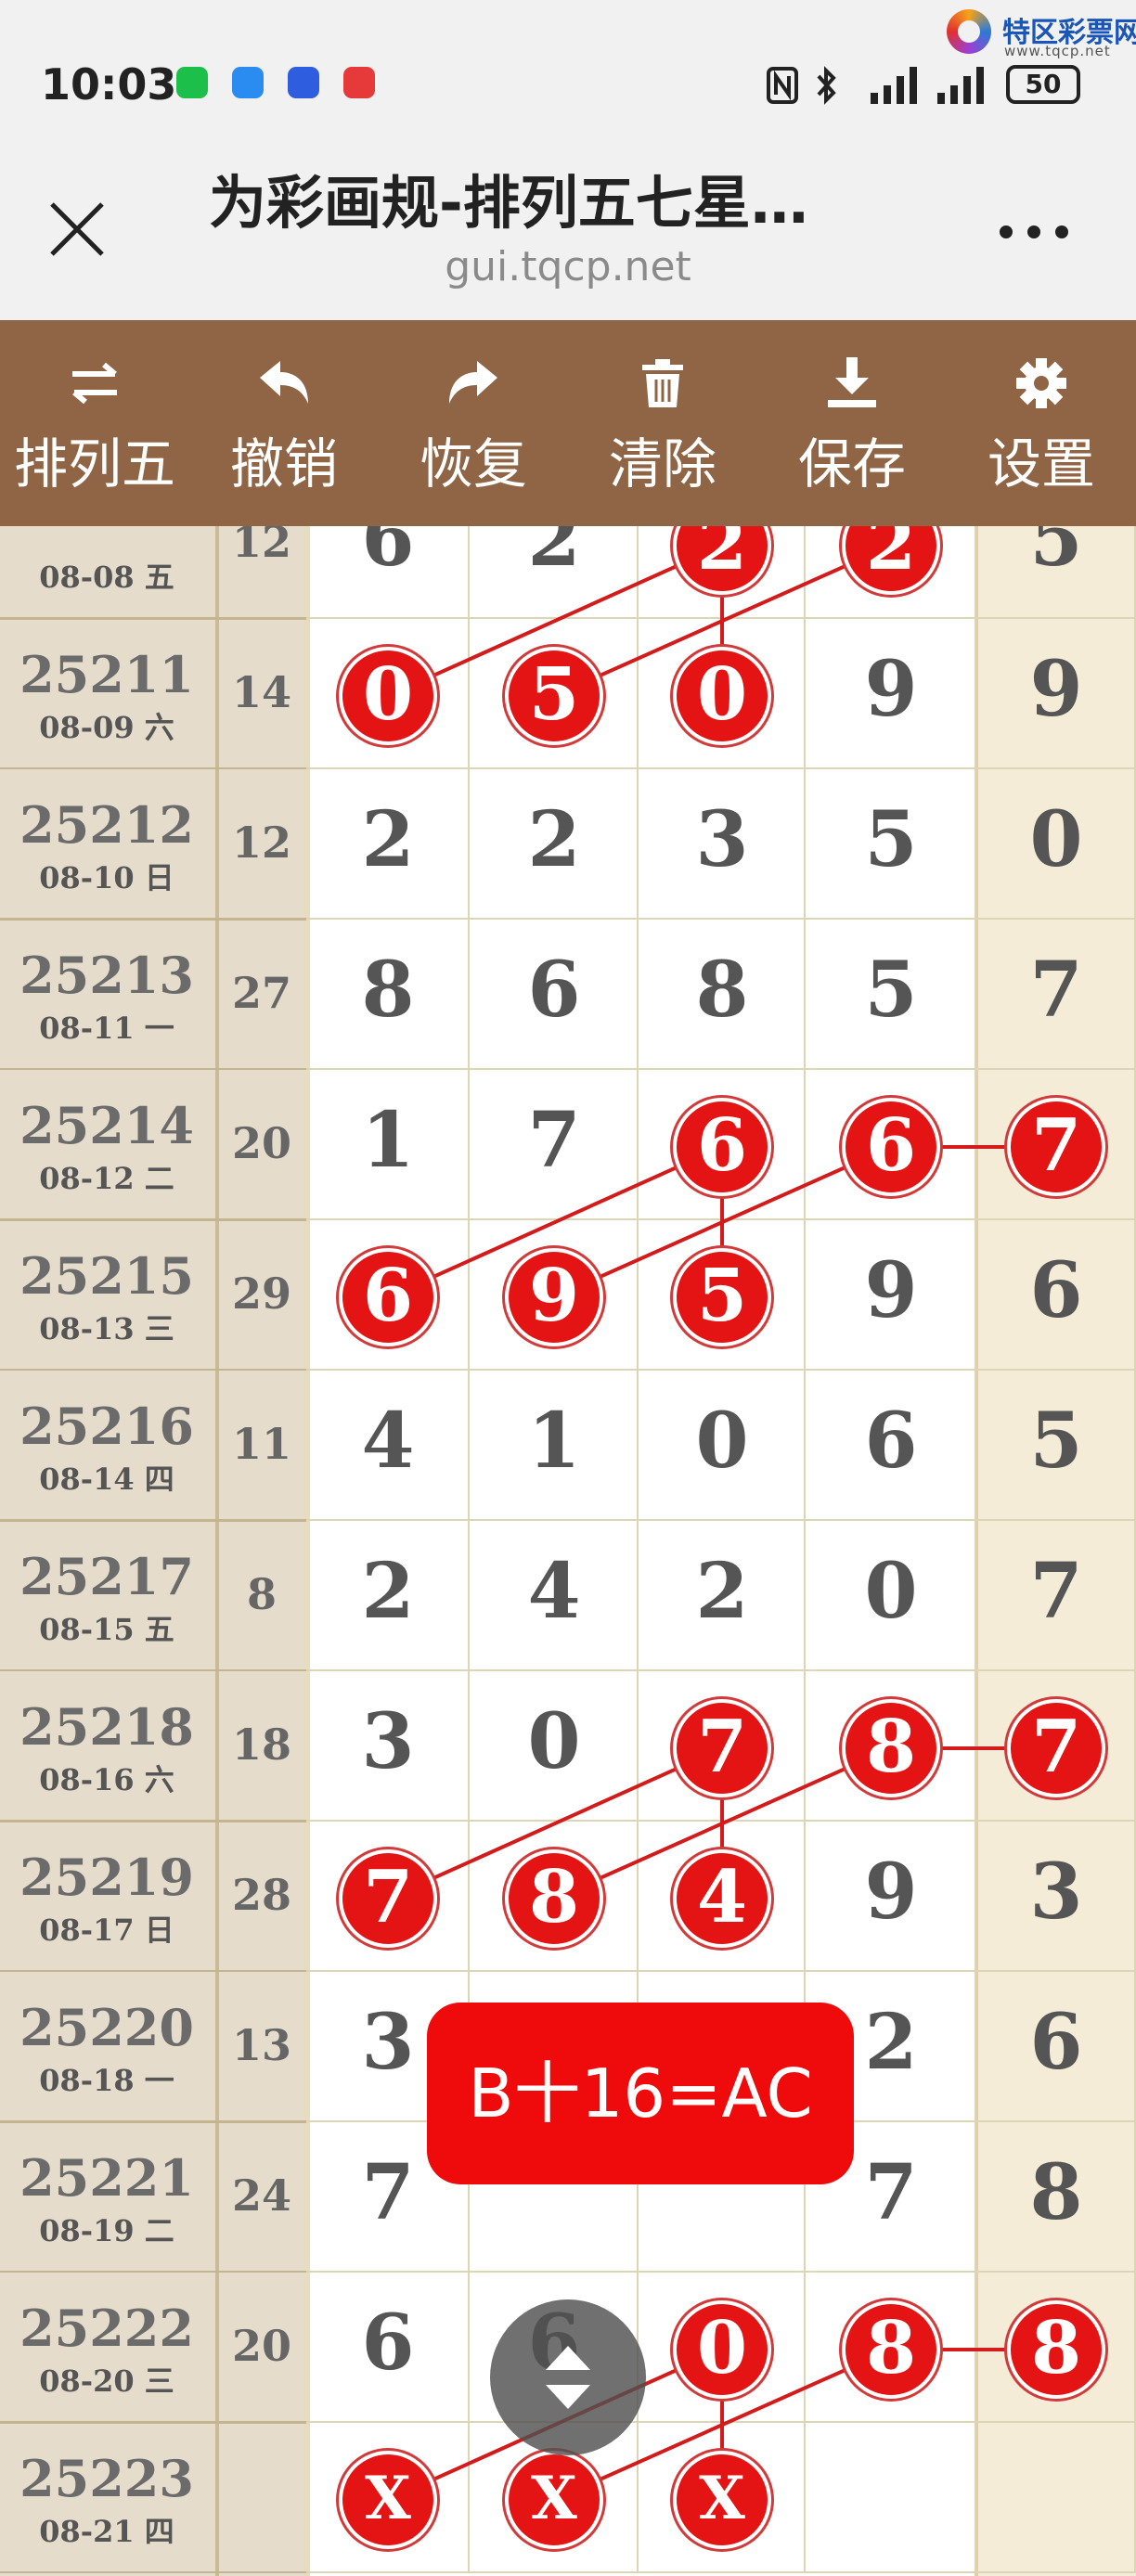 Image resolution: width=1136 pixels, height=2576 pixels. What do you see at coordinates (640, 2093) in the screenshot?
I see `formula-popup: B十16=AC` at bounding box center [640, 2093].